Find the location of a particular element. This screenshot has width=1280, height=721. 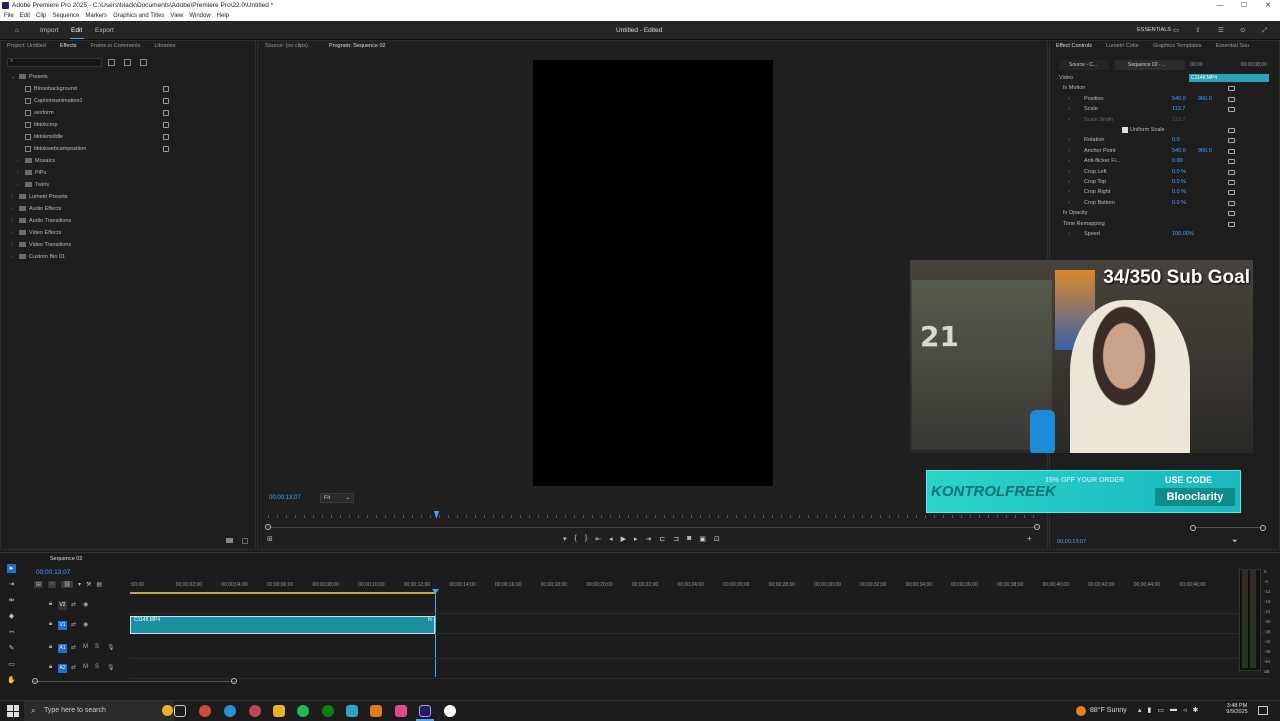

edge-icon is located at coordinates (230, 711).